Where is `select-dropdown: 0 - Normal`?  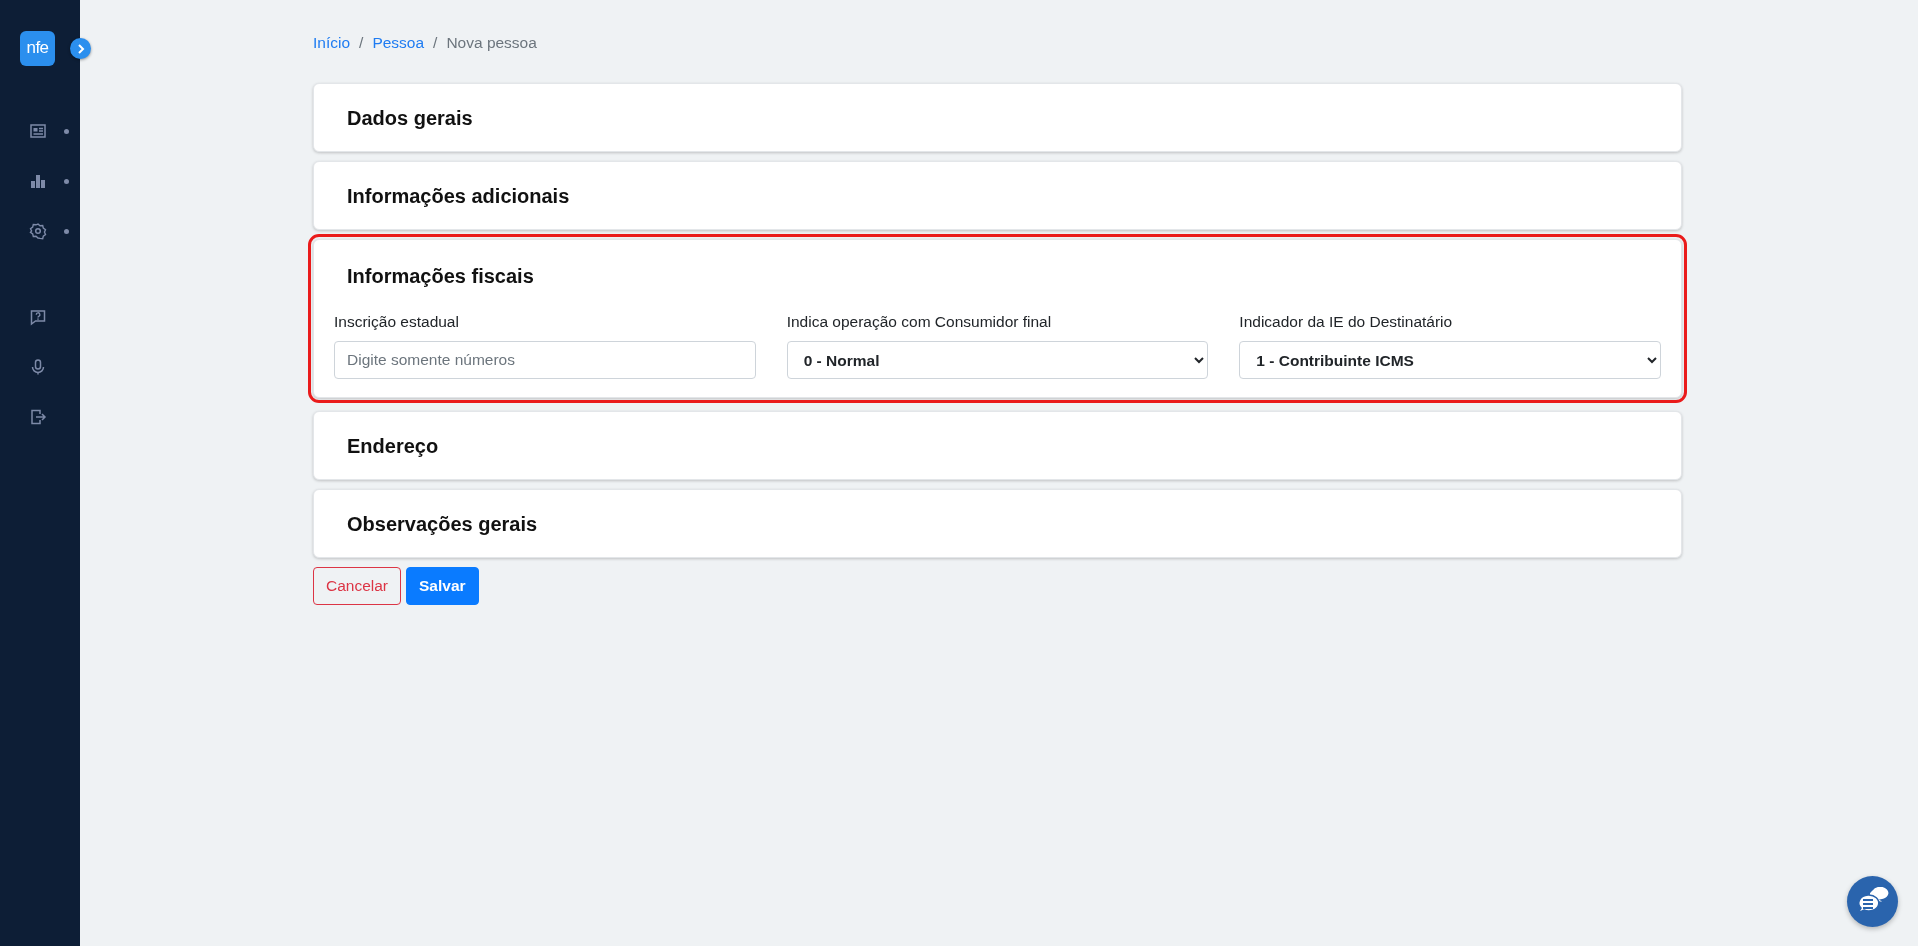
select-dropdown: 0 - Normal is located at coordinates (997, 360).